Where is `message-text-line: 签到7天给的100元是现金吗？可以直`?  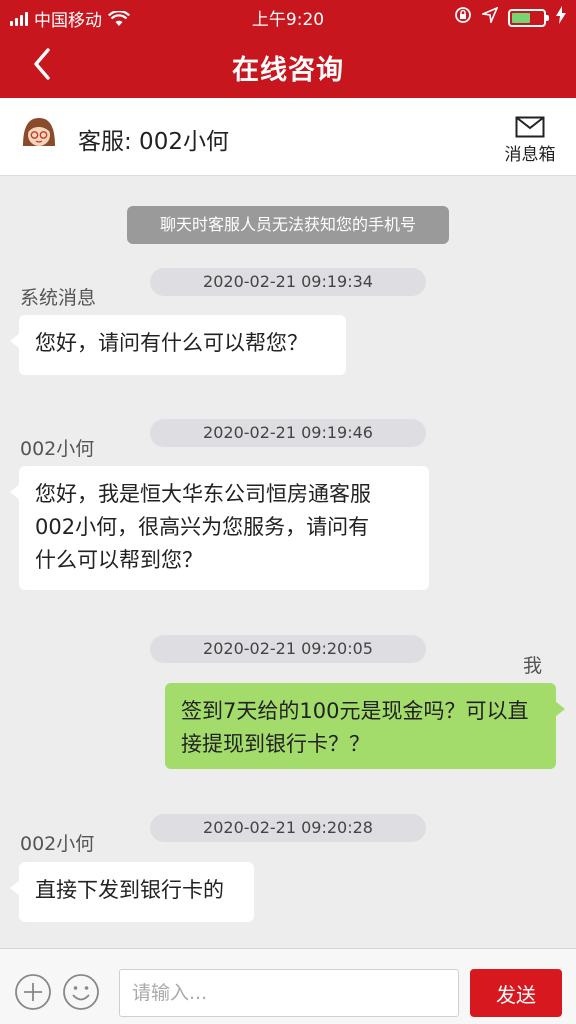 message-text-line: 签到7天给的100元是现金吗？可以直 is located at coordinates (355, 711).